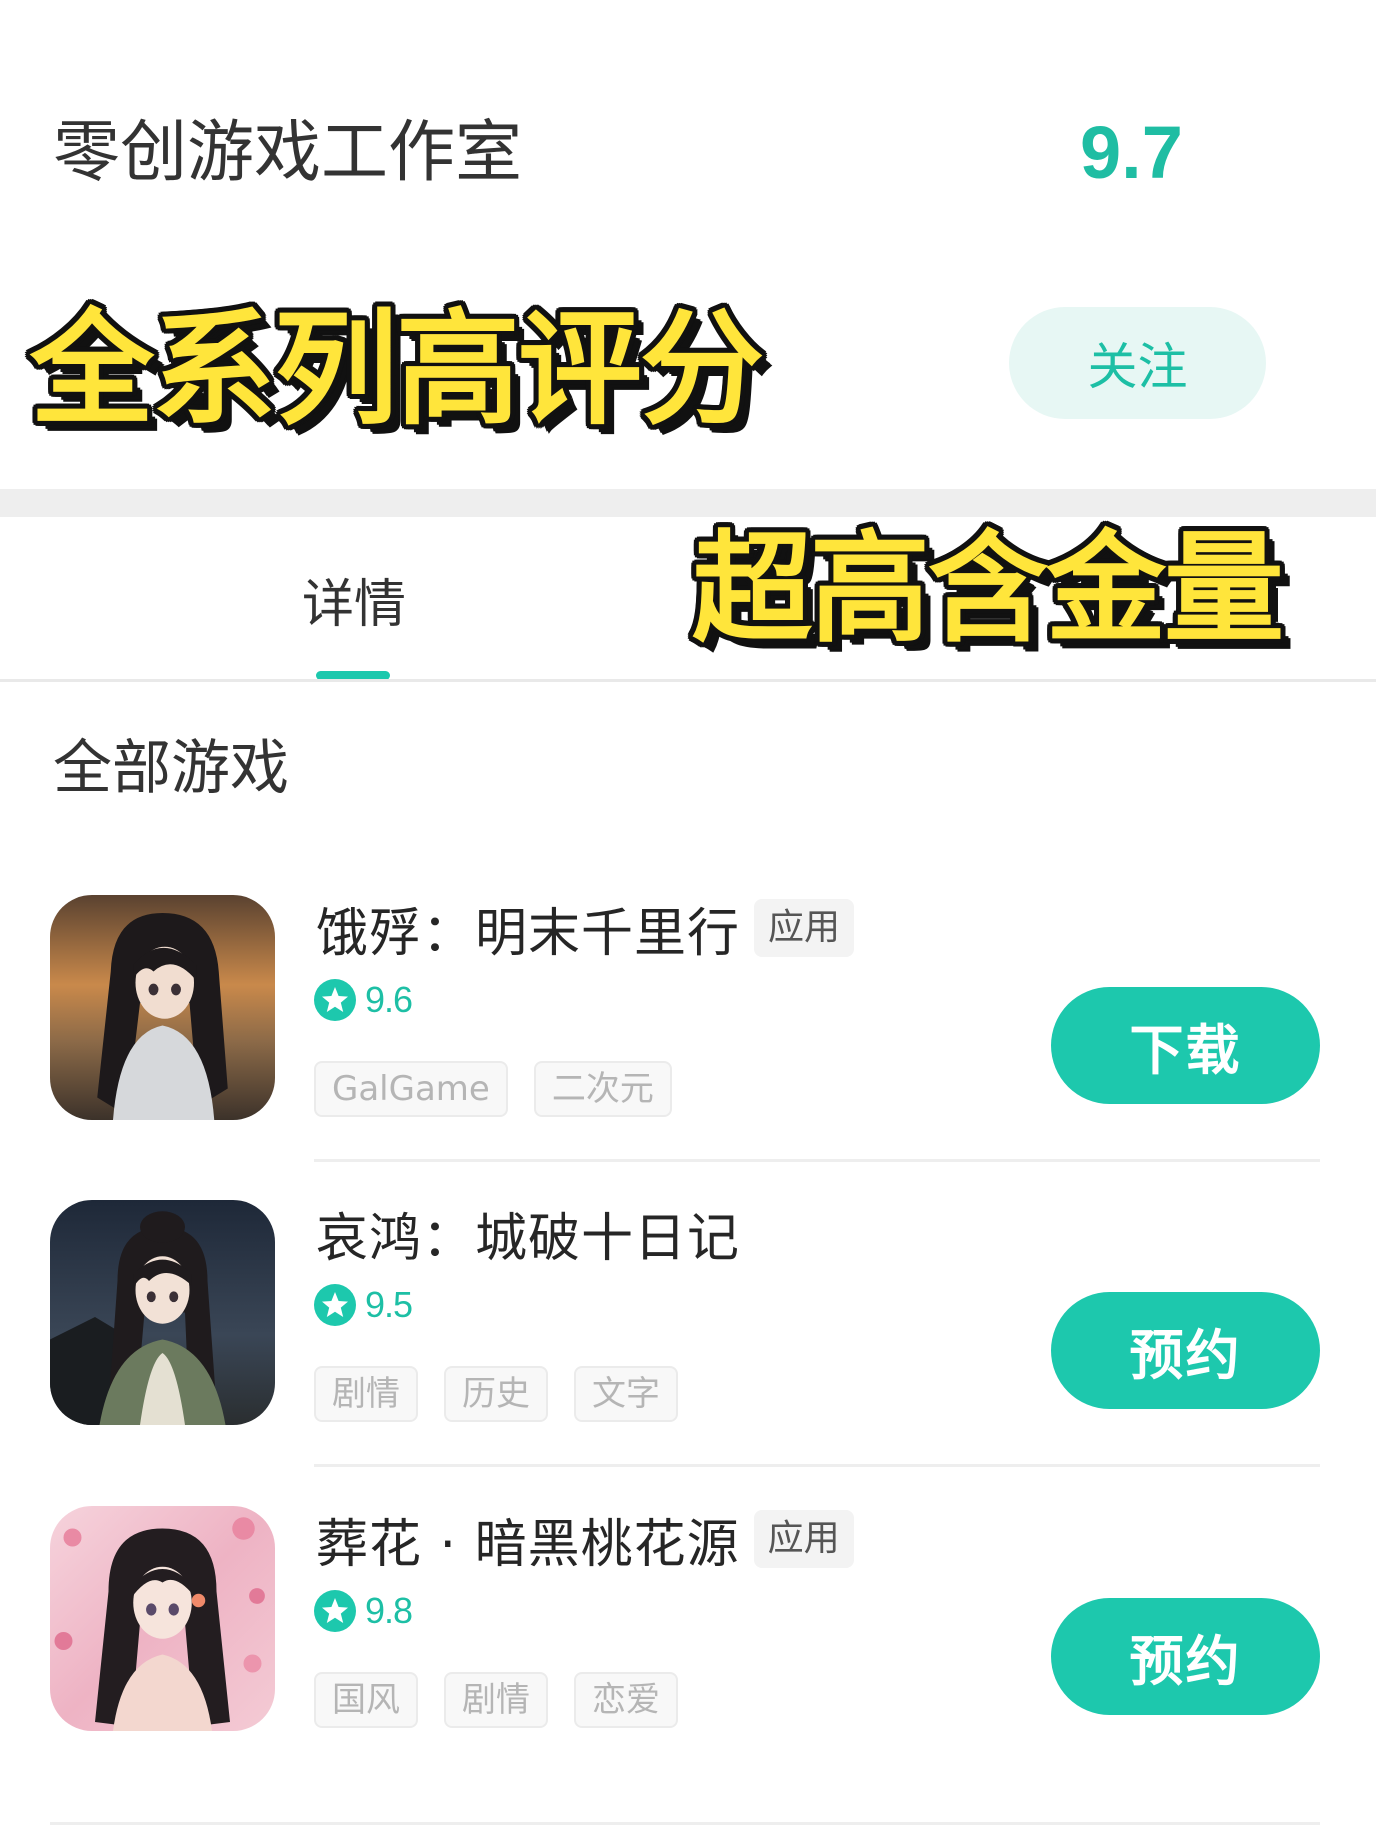 The height and width of the screenshot is (1836, 1376). I want to click on download-button: 下载, so click(1185, 1045).